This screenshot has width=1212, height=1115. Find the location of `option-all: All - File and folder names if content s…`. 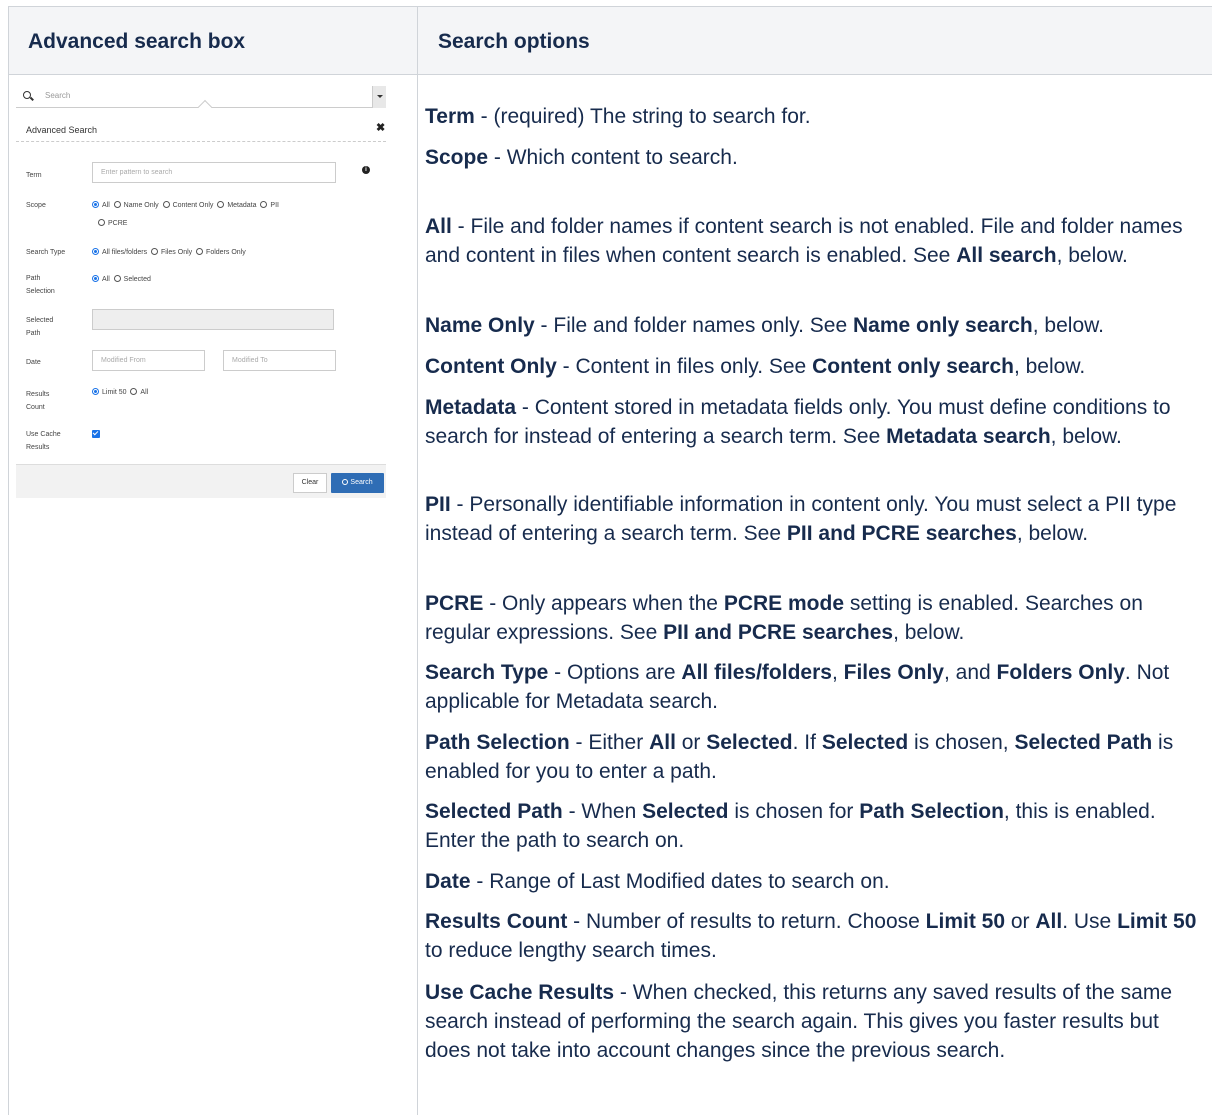

option-all: All - File and folder names if content s… is located at coordinates (814, 241).